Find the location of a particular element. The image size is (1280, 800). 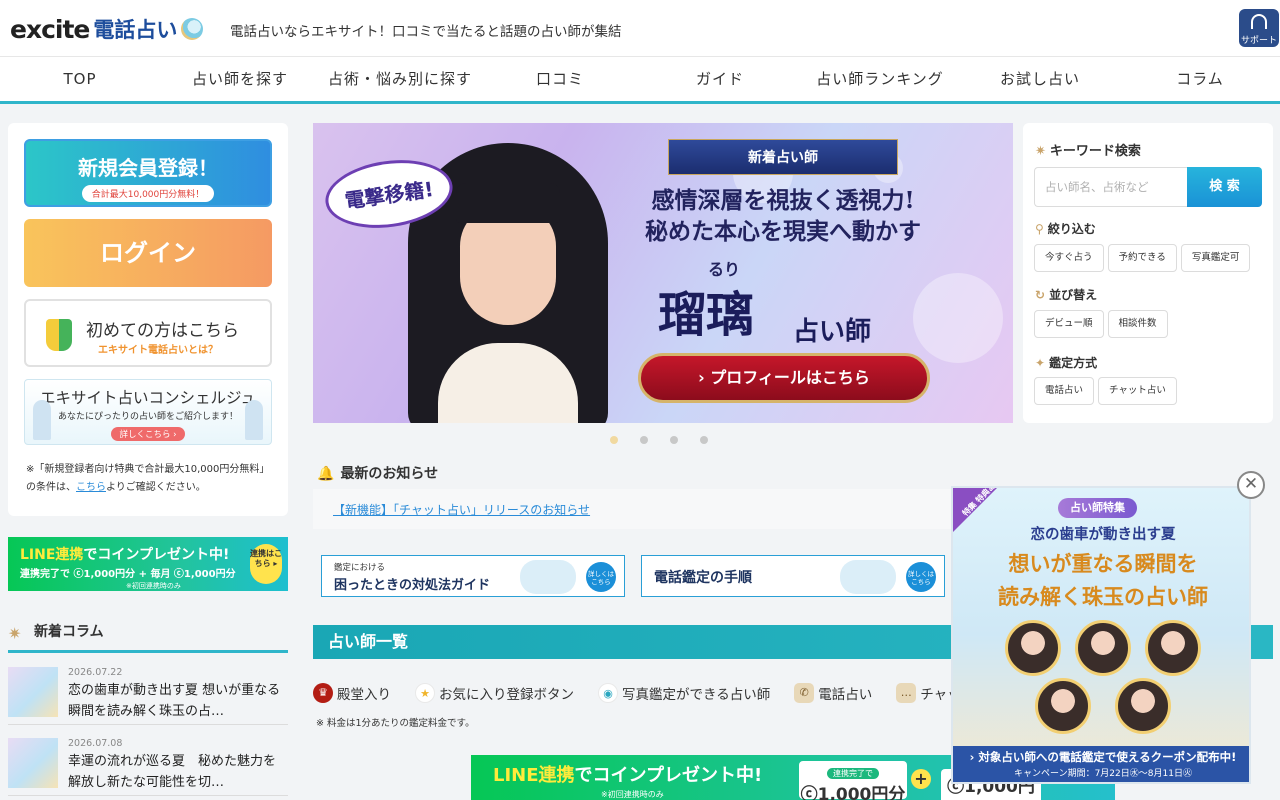

nav-column: コラム is located at coordinates (1200, 79).